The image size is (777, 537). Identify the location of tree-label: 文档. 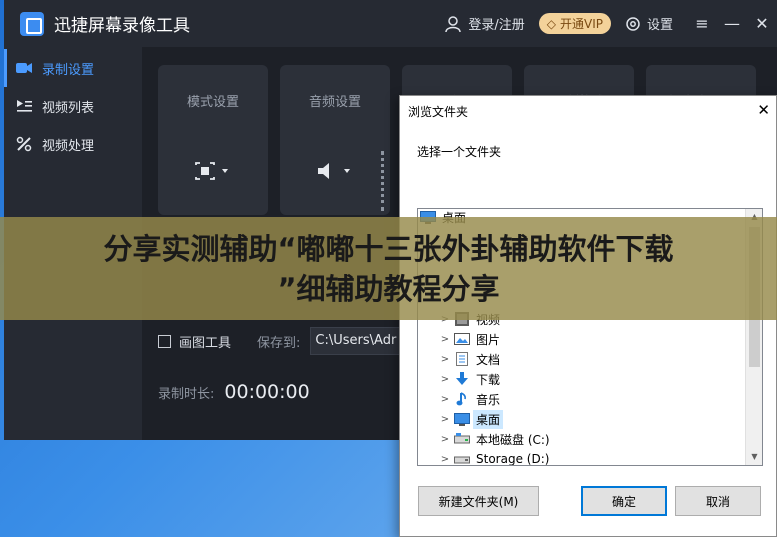
(488, 359).